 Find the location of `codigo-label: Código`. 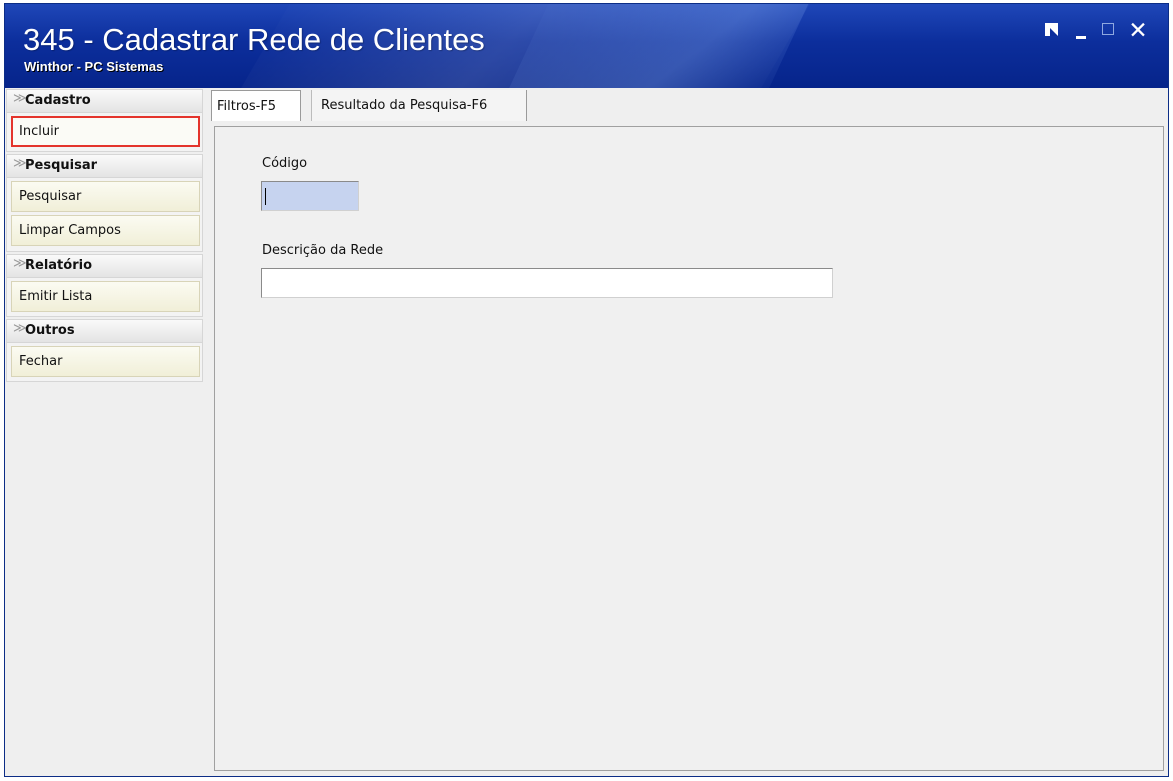

codigo-label: Código is located at coordinates (285, 163).